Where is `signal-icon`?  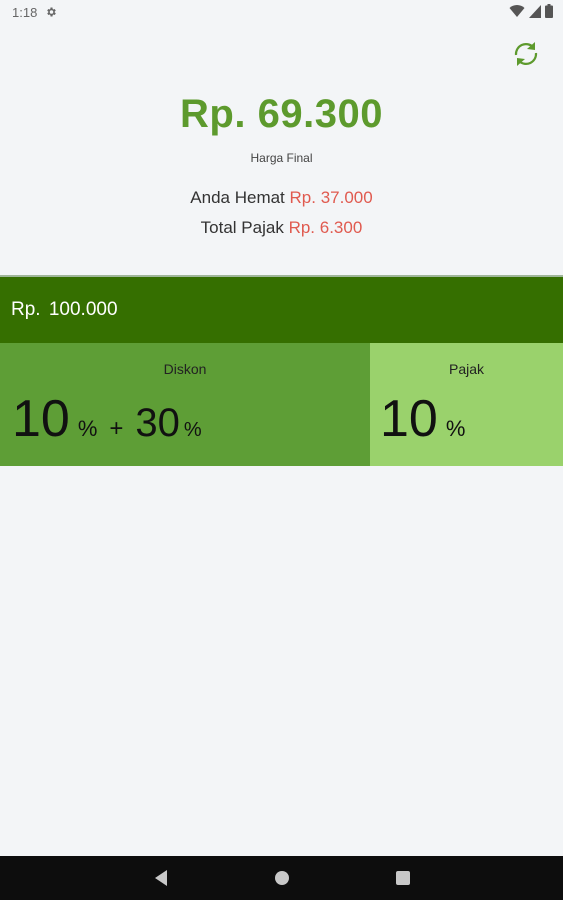 signal-icon is located at coordinates (535, 11).